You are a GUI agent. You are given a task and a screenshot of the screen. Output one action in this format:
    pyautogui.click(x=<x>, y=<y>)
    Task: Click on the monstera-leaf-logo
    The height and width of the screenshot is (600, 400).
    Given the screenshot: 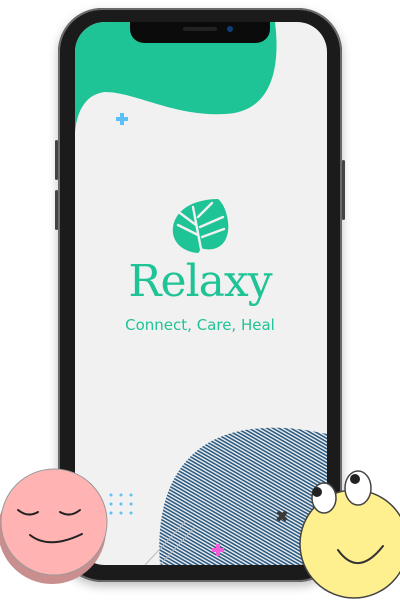 What is the action you would take?
    pyautogui.click(x=200, y=226)
    